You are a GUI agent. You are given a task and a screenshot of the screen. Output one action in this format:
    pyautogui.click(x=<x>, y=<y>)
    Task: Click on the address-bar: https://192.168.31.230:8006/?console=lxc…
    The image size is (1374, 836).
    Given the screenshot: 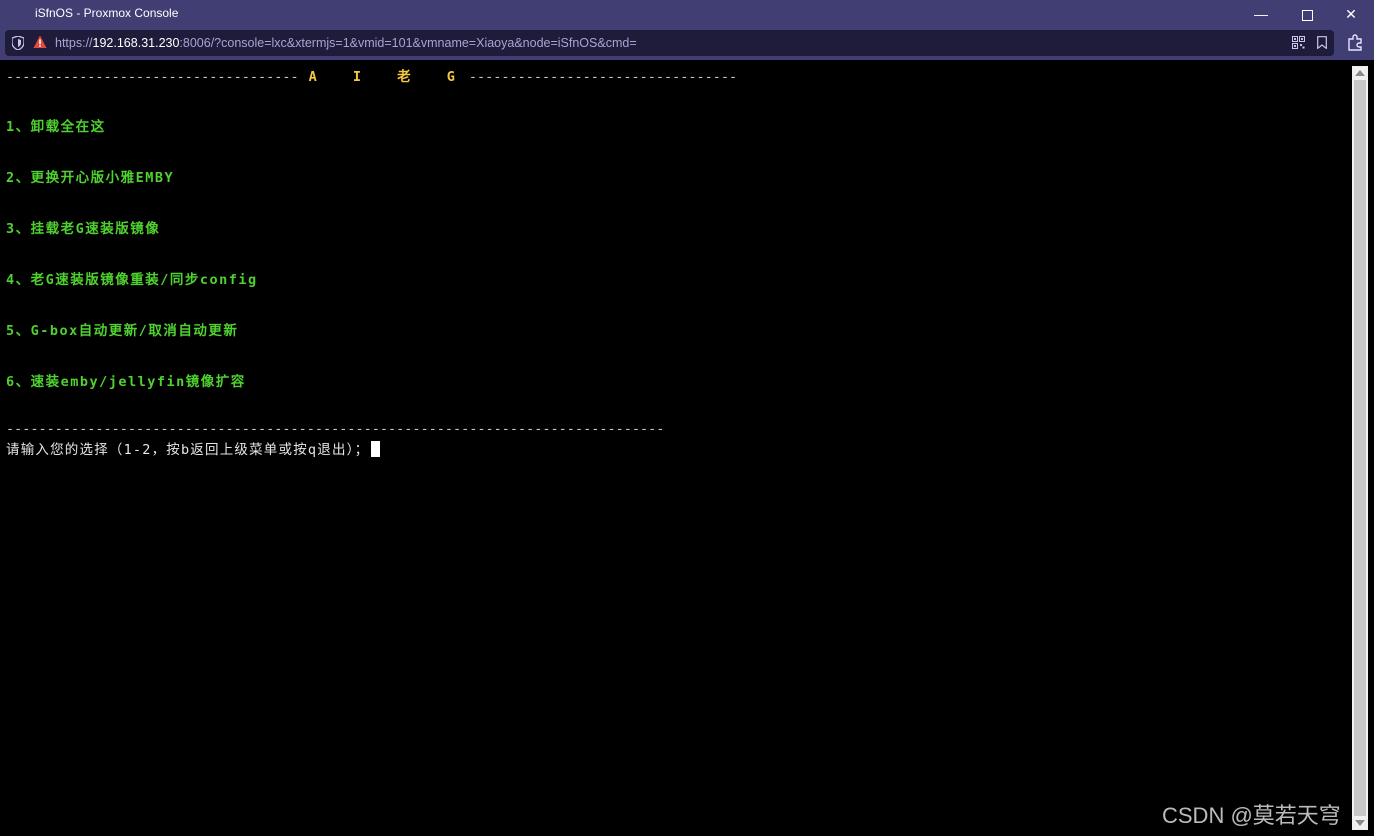 What is the action you would take?
    pyautogui.click(x=669, y=43)
    